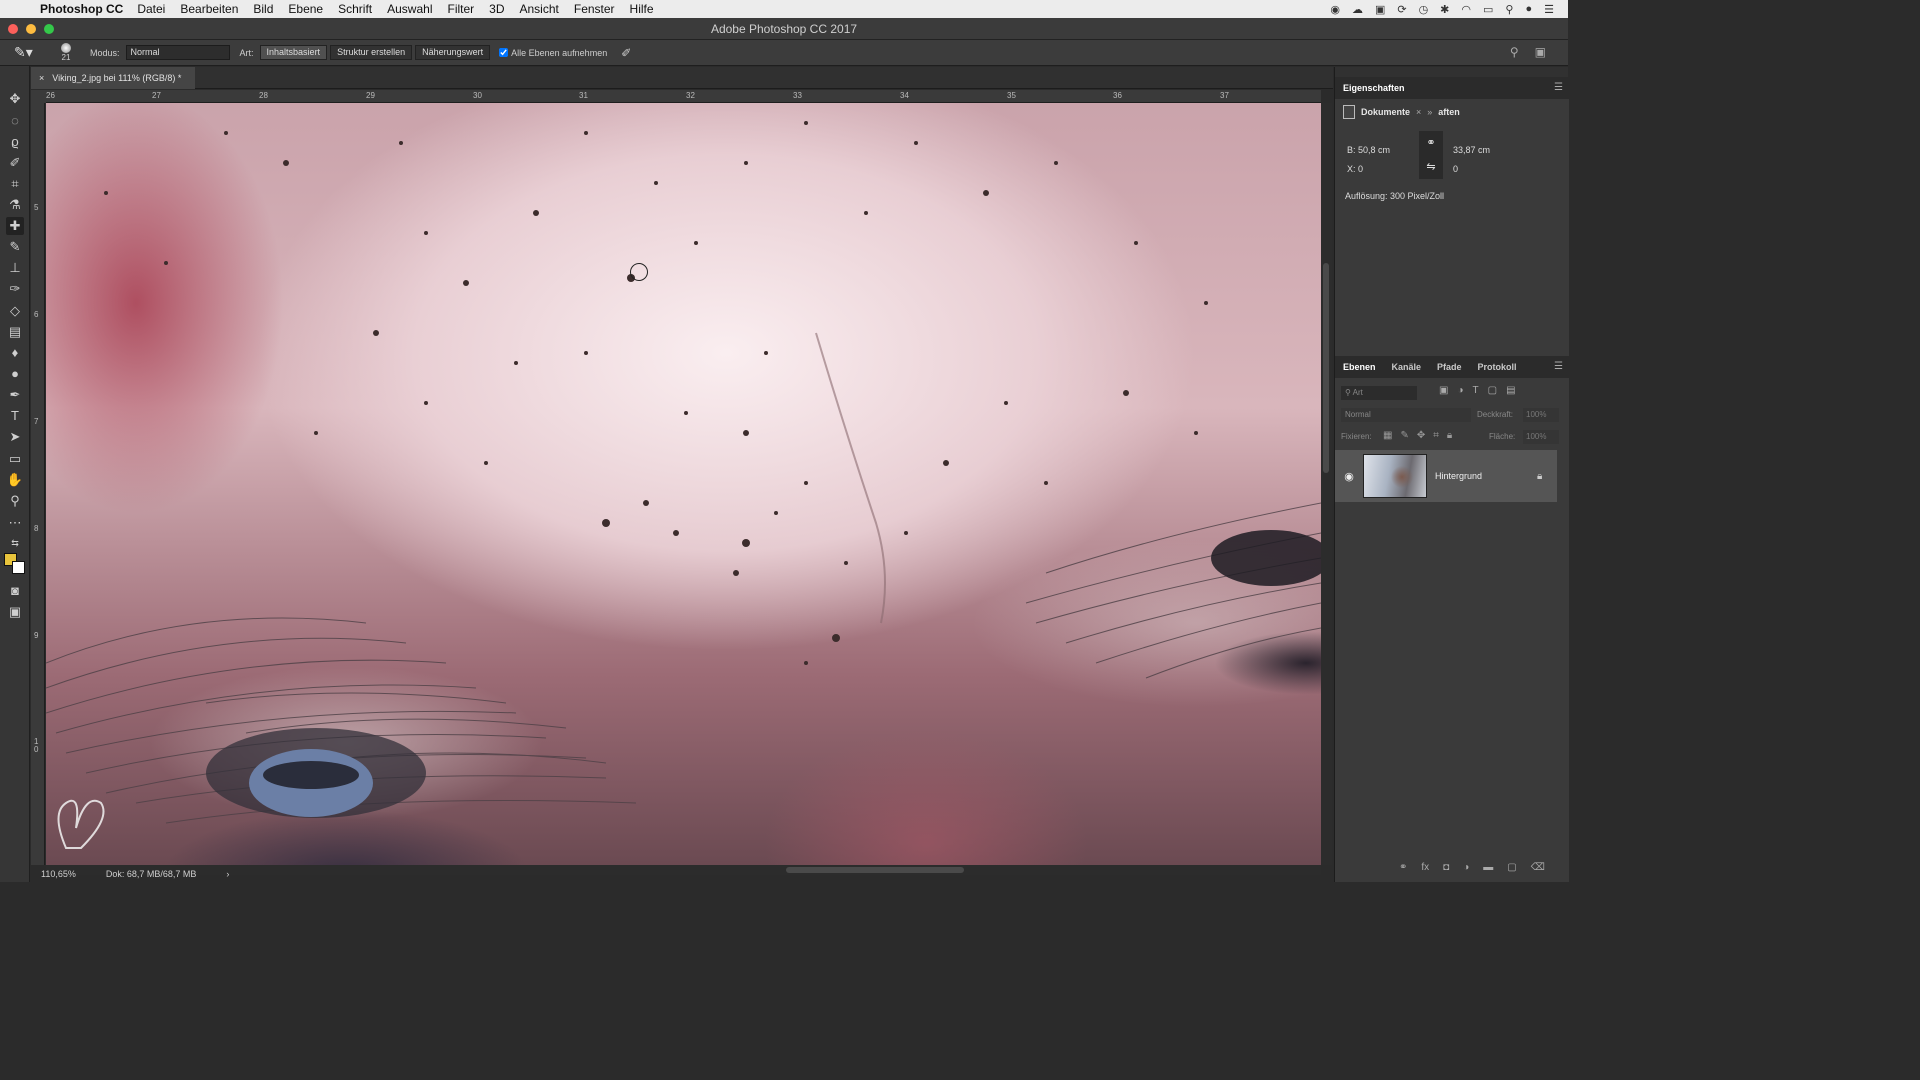  I want to click on x-field: X: 0, so click(1355, 169).